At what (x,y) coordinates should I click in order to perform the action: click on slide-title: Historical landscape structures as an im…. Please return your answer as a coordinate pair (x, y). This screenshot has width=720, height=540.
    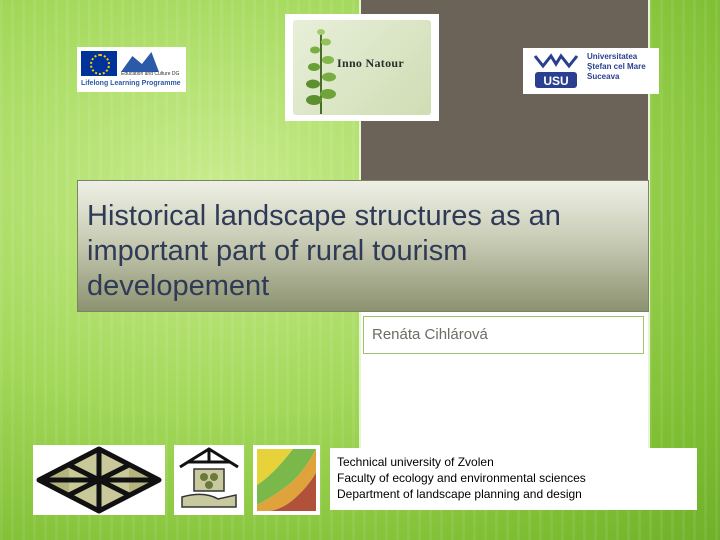
    Looking at the image, I should click on (324, 251).